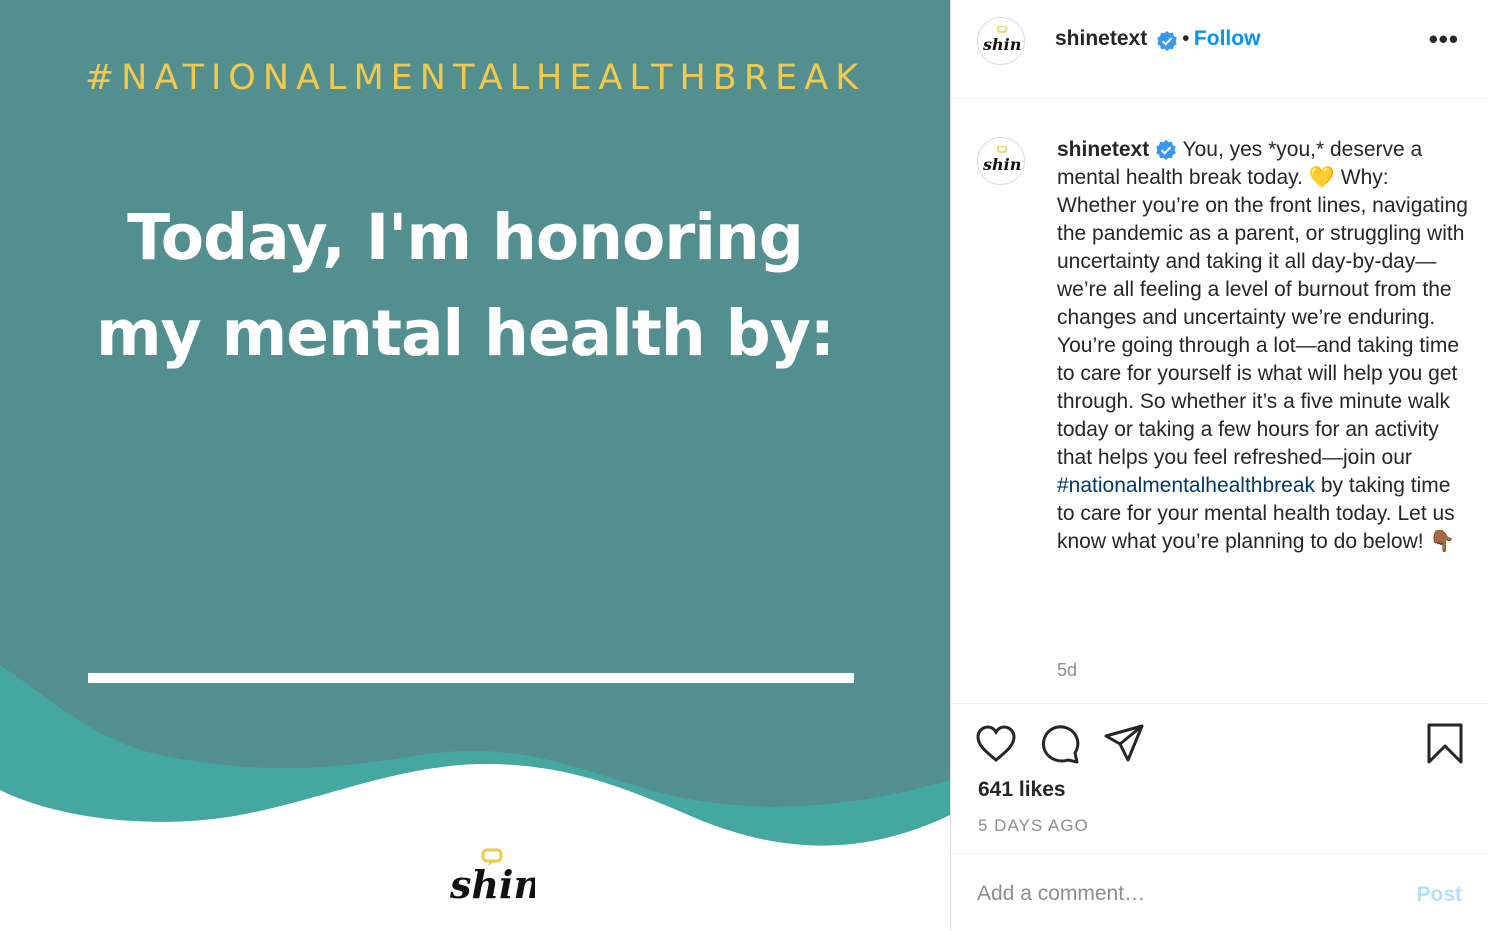 The width and height of the screenshot is (1488, 931). I want to click on follow-button: Follow, so click(1227, 38).